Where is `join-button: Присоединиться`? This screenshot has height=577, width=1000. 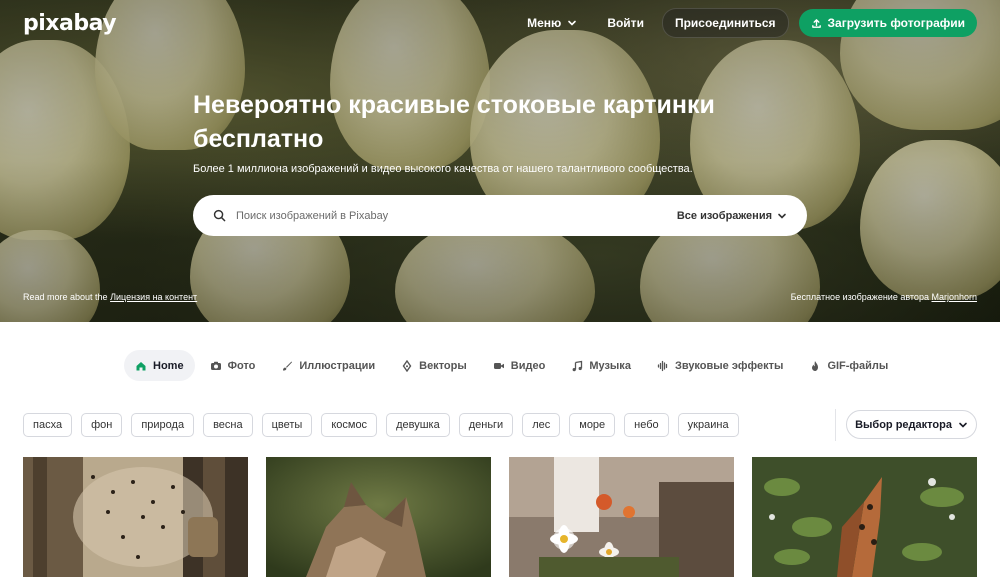 join-button: Присоединиться is located at coordinates (725, 23).